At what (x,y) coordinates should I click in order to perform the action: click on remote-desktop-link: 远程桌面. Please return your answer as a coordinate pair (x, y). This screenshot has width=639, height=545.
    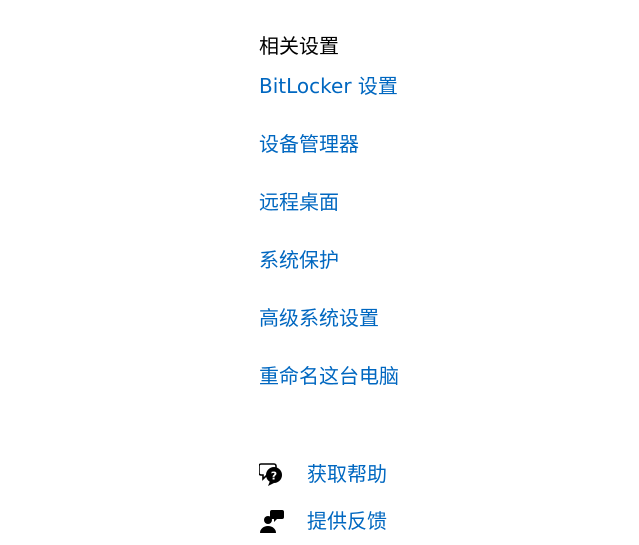
    Looking at the image, I should click on (299, 202).